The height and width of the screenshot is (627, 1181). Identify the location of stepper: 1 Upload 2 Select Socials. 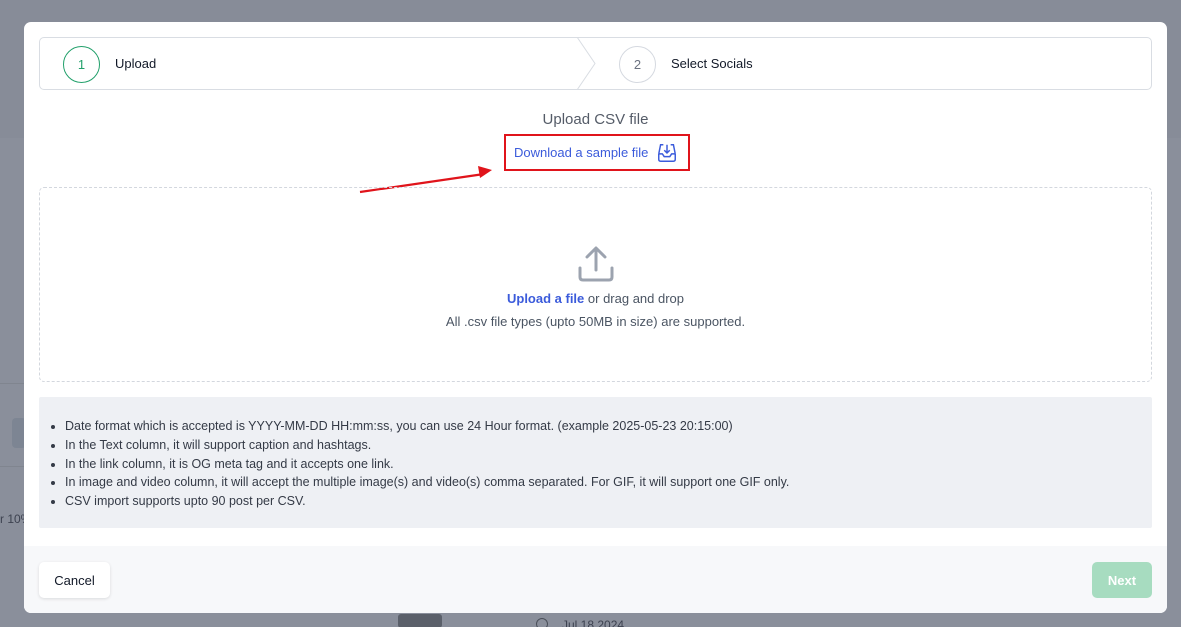
(595, 63).